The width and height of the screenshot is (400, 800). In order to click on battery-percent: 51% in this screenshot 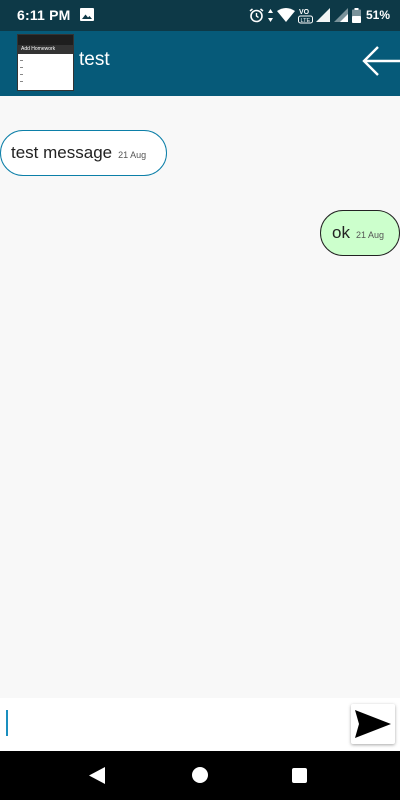, I will do `click(377, 15)`.